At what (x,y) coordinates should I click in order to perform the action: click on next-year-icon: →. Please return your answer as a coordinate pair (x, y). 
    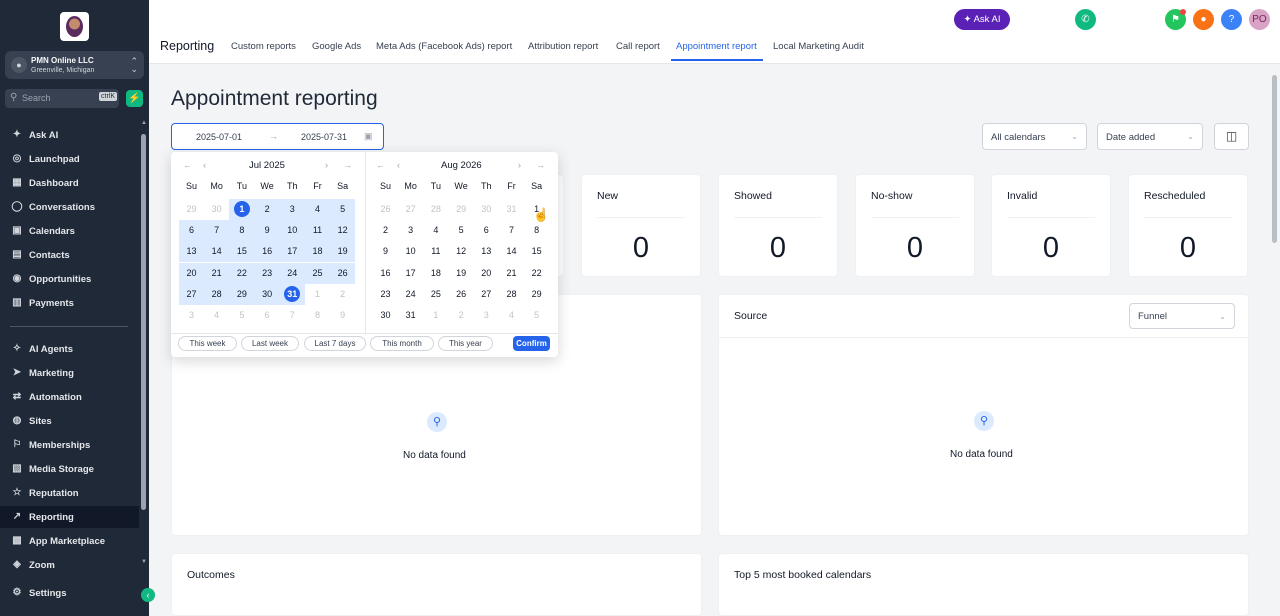
    Looking at the image, I should click on (540, 165).